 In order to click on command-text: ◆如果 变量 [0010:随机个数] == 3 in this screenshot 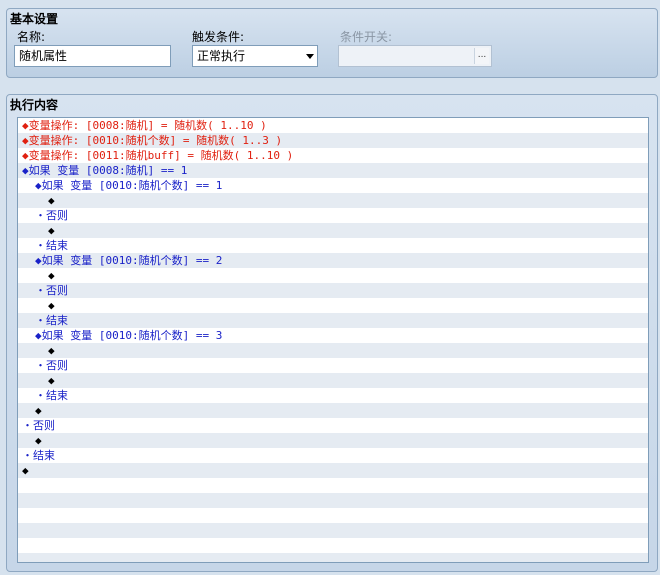, I will do `click(129, 335)`.